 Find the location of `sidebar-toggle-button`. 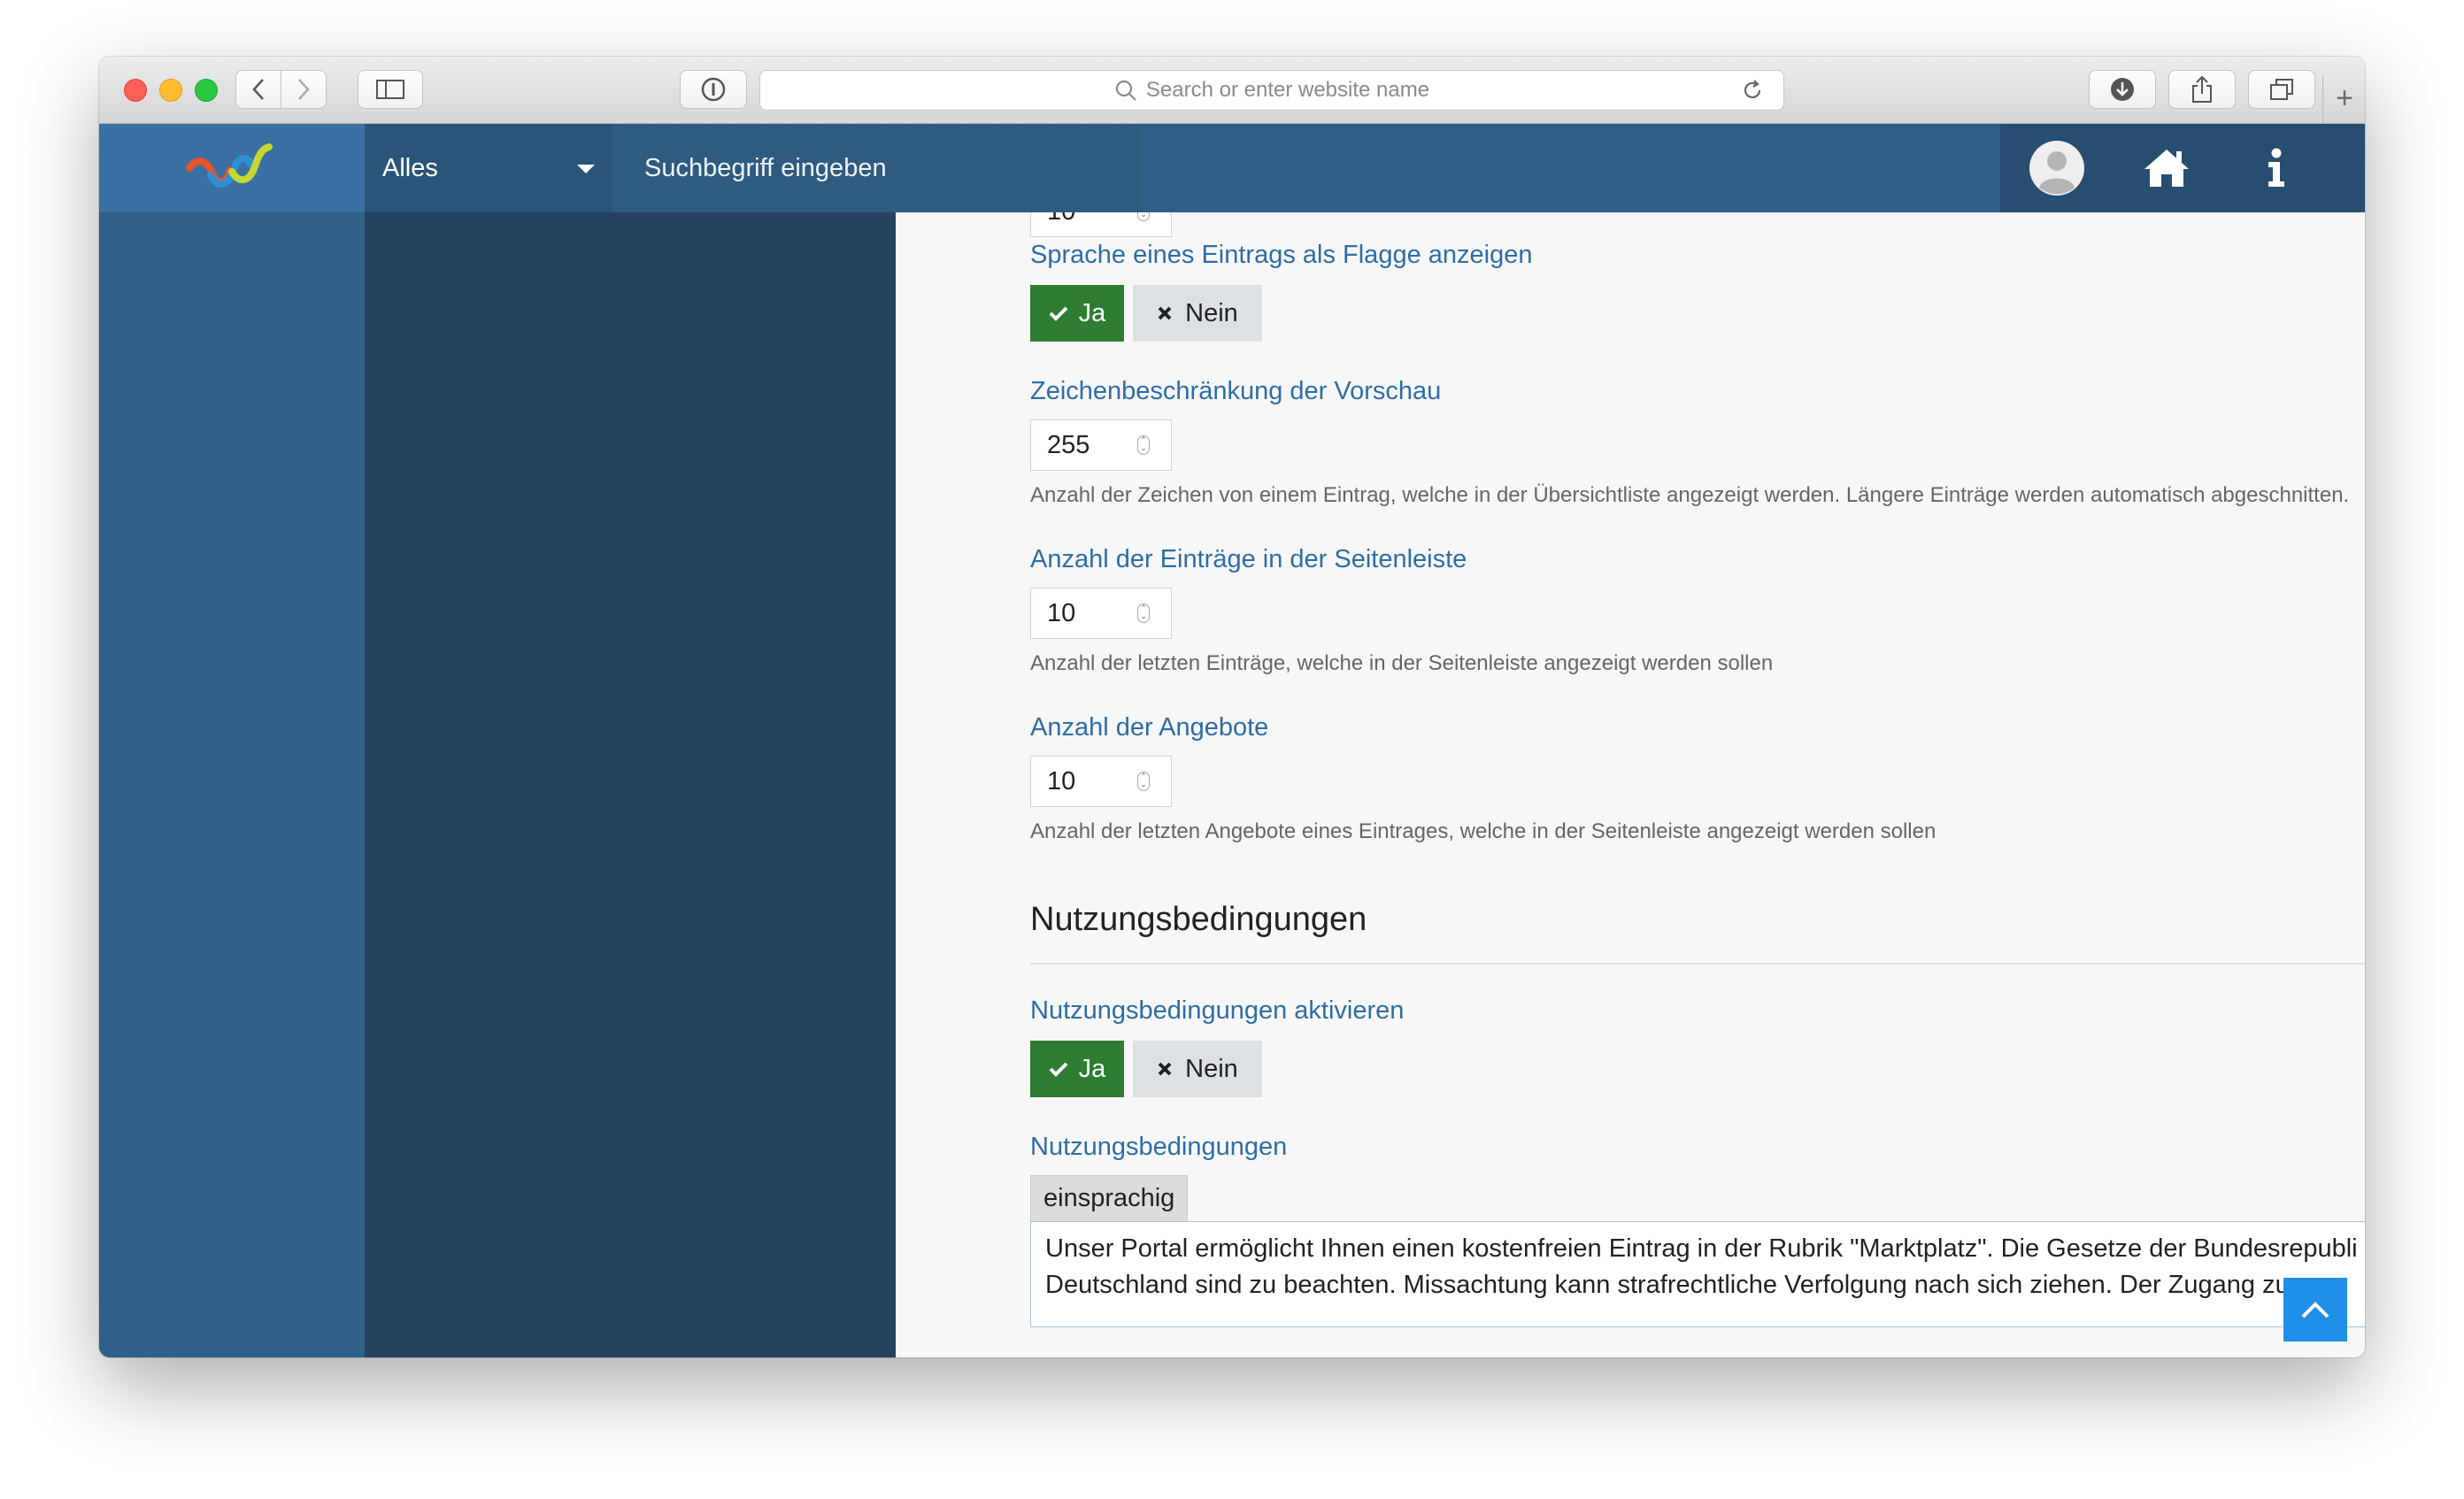

sidebar-toggle-button is located at coordinates (390, 89).